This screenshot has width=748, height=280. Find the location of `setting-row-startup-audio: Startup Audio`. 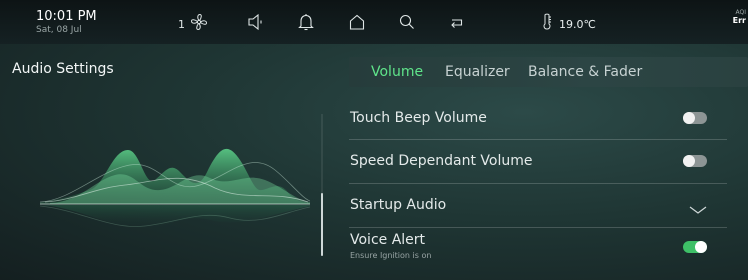

setting-row-startup-audio: Startup Audio is located at coordinates (538, 206).